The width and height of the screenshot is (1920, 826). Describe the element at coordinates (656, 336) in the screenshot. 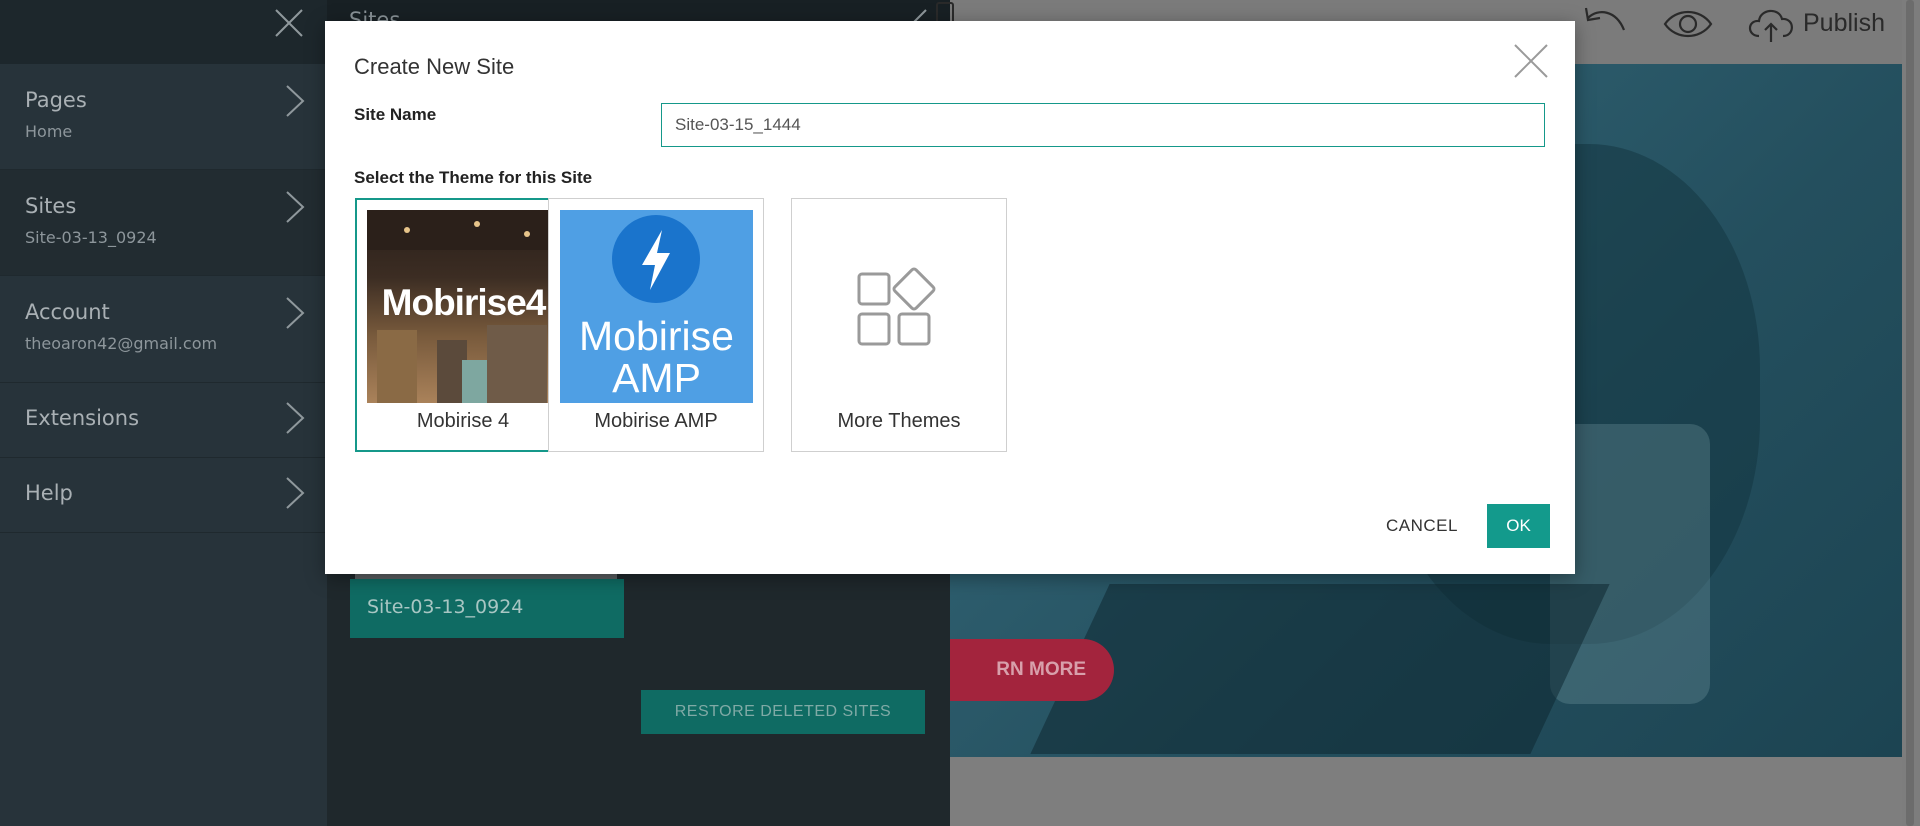

I see `theme-thumbnail-text-line1: Mobirise` at that location.